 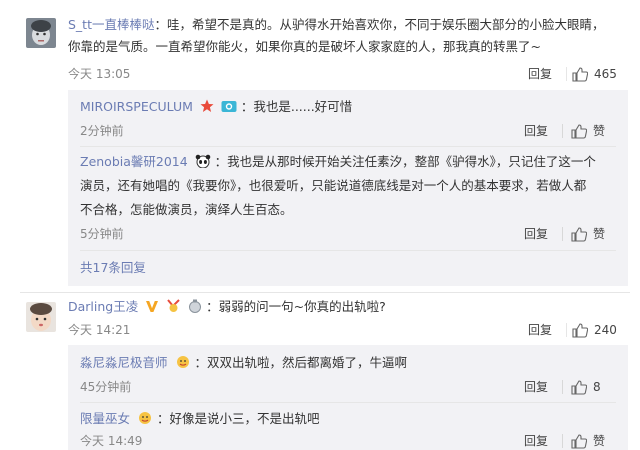 I want to click on like-count: 465, so click(x=605, y=74).